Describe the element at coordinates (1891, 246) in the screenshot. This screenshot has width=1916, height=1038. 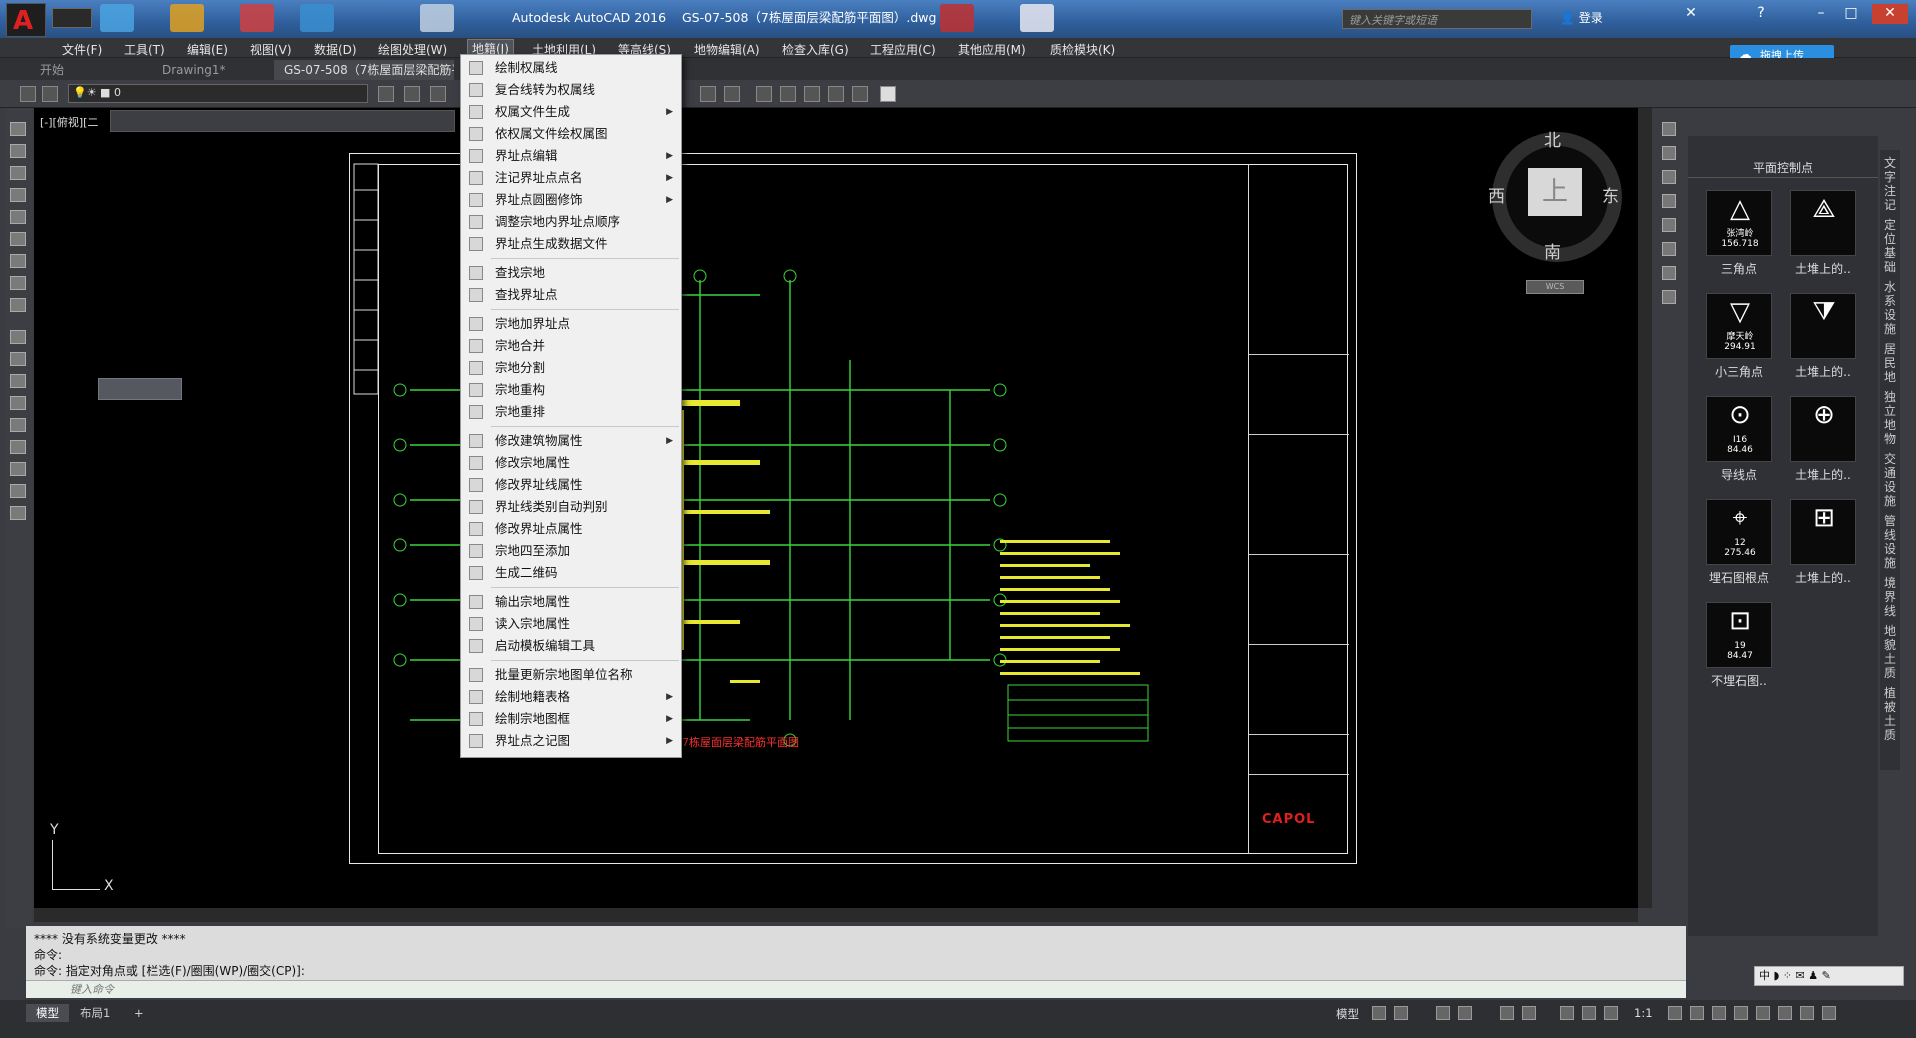
I see `palette-category-tab: 定位基础` at that location.